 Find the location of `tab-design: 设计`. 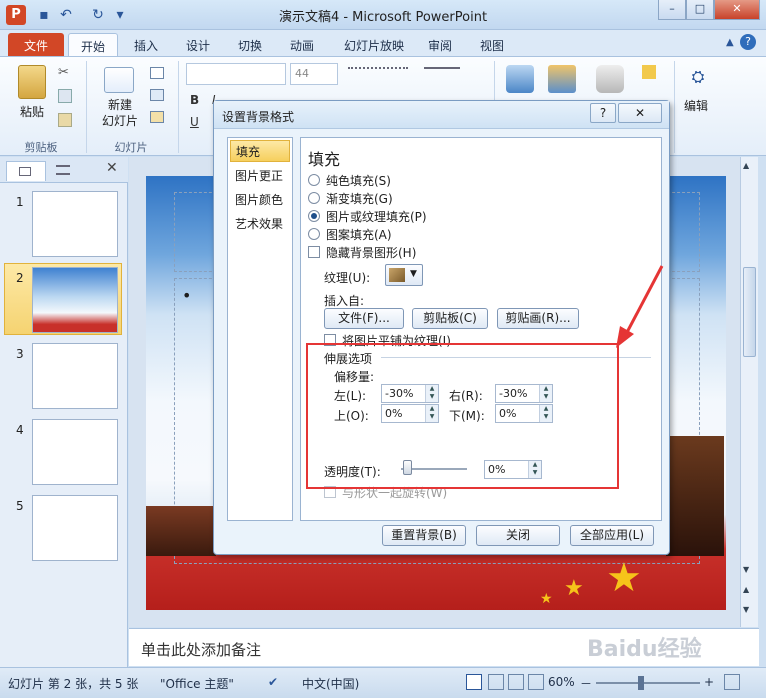

tab-design: 设计 is located at coordinates (198, 44).